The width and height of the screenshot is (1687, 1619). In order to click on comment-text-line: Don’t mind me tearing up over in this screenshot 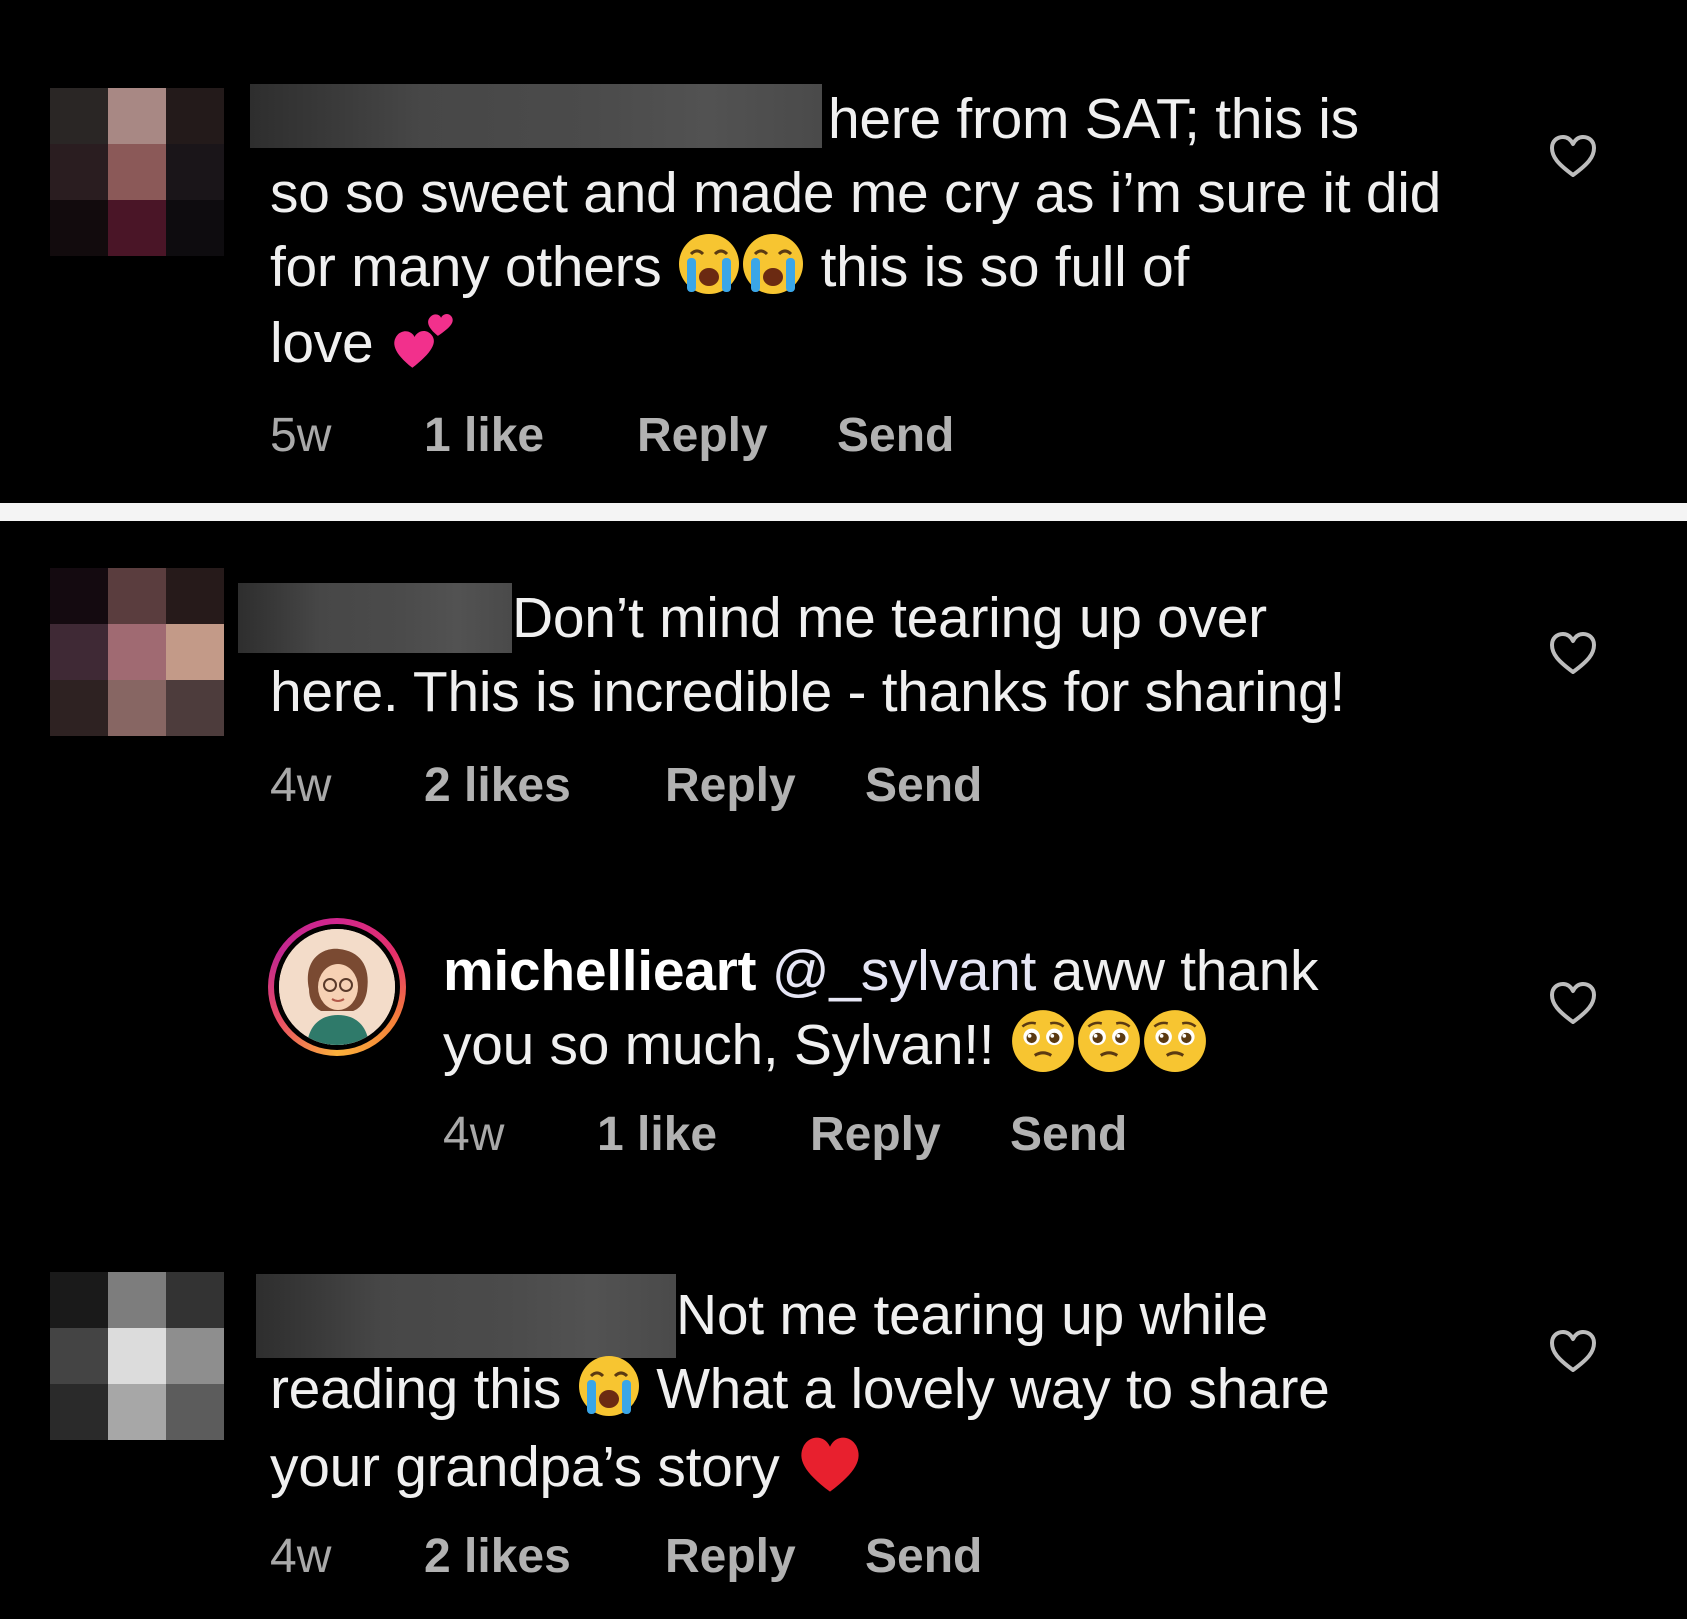, I will do `click(889, 618)`.